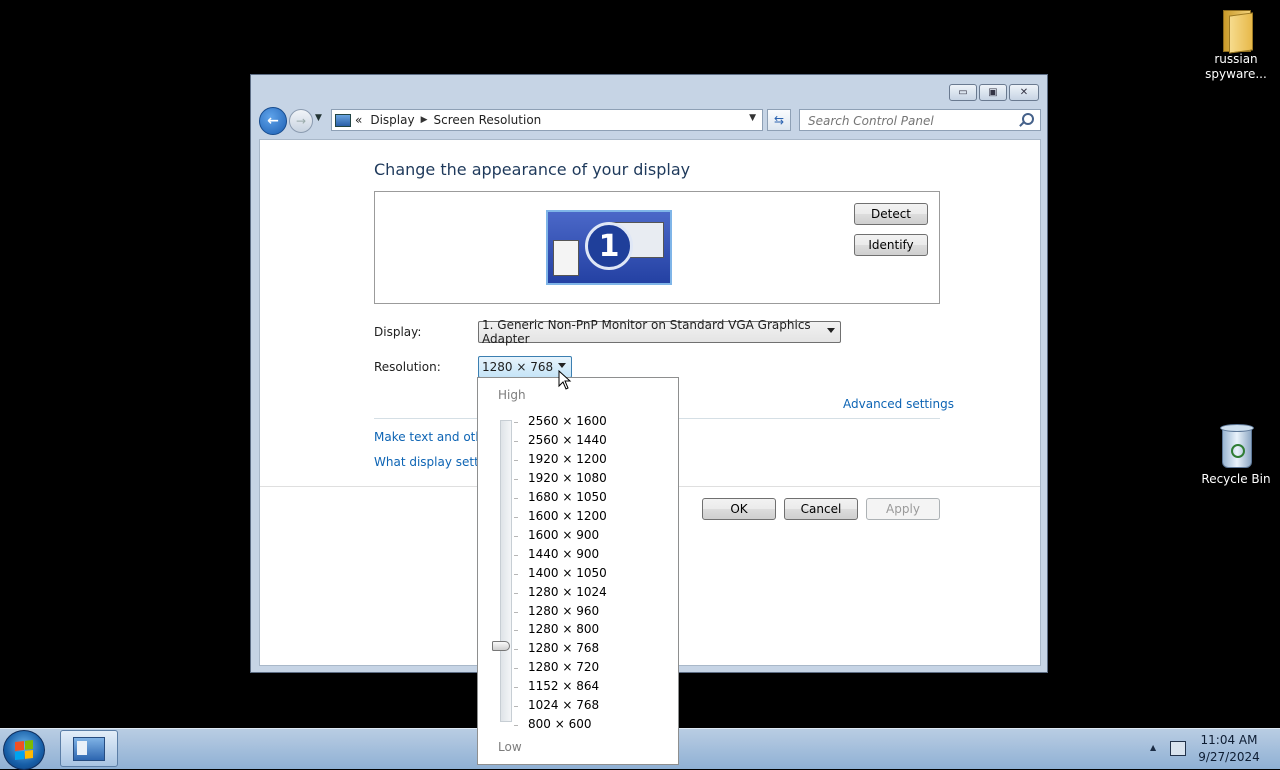 This screenshot has width=1280, height=770. I want to click on detect-button: Detect, so click(891, 214).